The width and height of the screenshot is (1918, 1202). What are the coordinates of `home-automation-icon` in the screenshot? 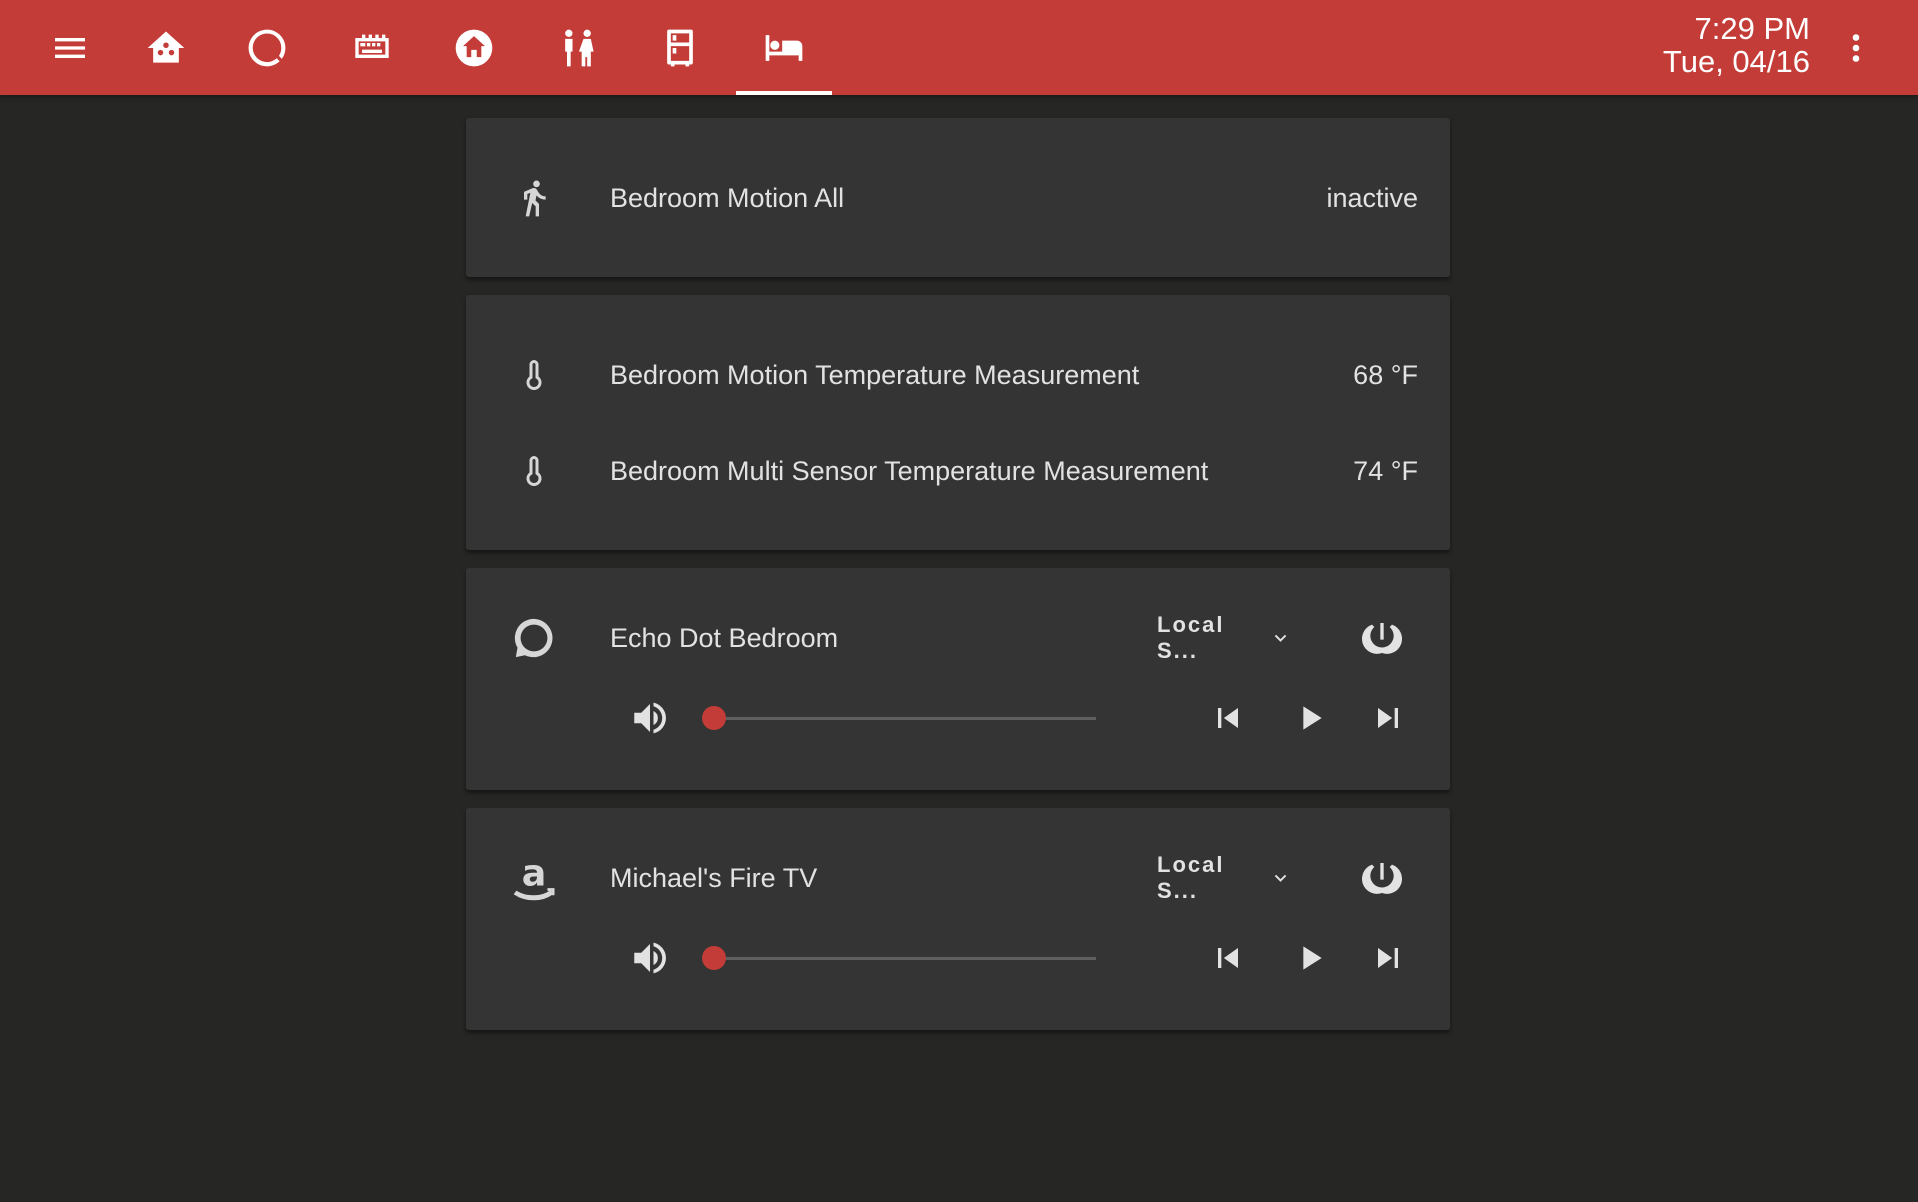 It's located at (166, 47).